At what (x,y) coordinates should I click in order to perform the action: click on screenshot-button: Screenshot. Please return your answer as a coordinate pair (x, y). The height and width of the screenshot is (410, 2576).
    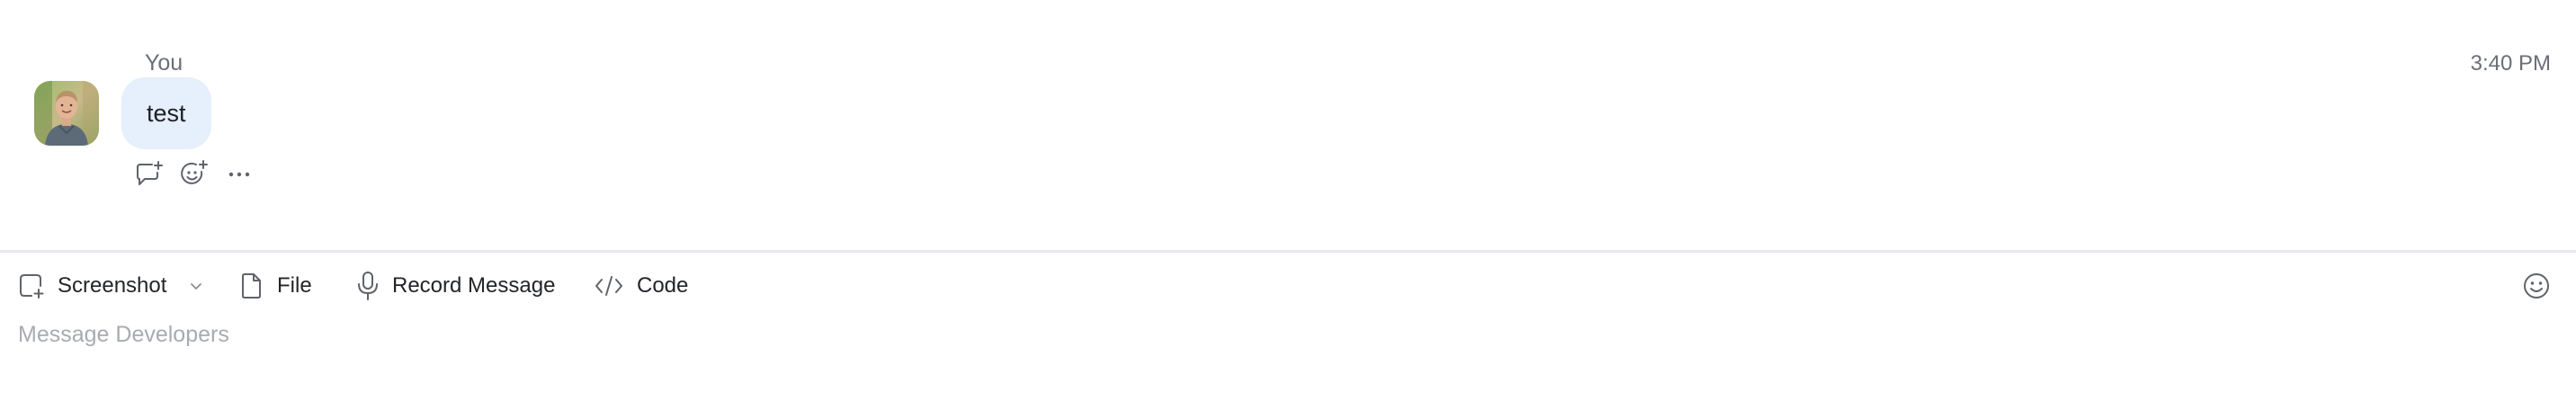
    Looking at the image, I should click on (92, 286).